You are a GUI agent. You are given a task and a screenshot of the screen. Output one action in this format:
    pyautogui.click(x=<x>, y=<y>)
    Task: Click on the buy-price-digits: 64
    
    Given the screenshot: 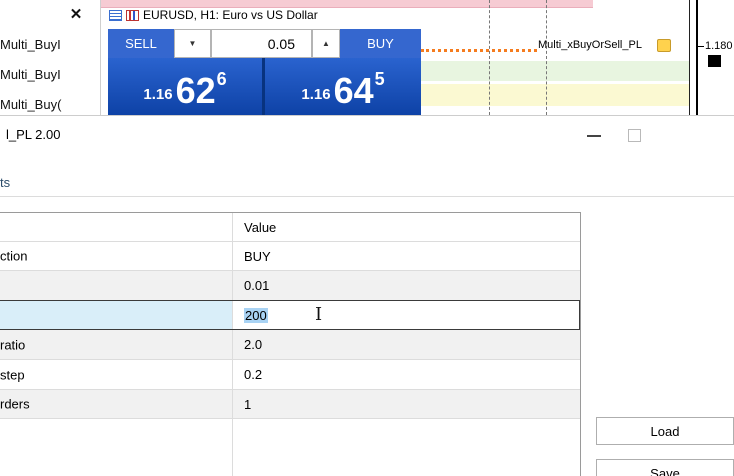 What is the action you would take?
    pyautogui.click(x=353, y=91)
    